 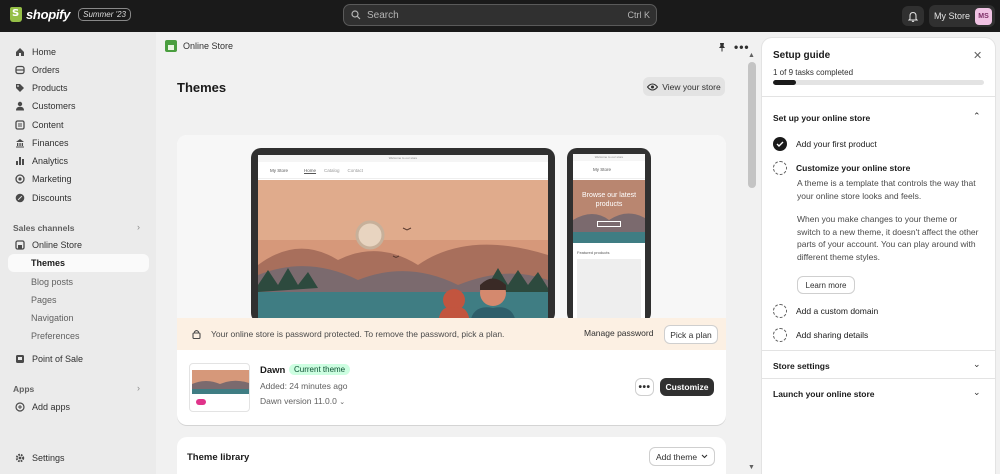 I want to click on main-scrollbar: ▲ ▼, so click(x=752, y=263).